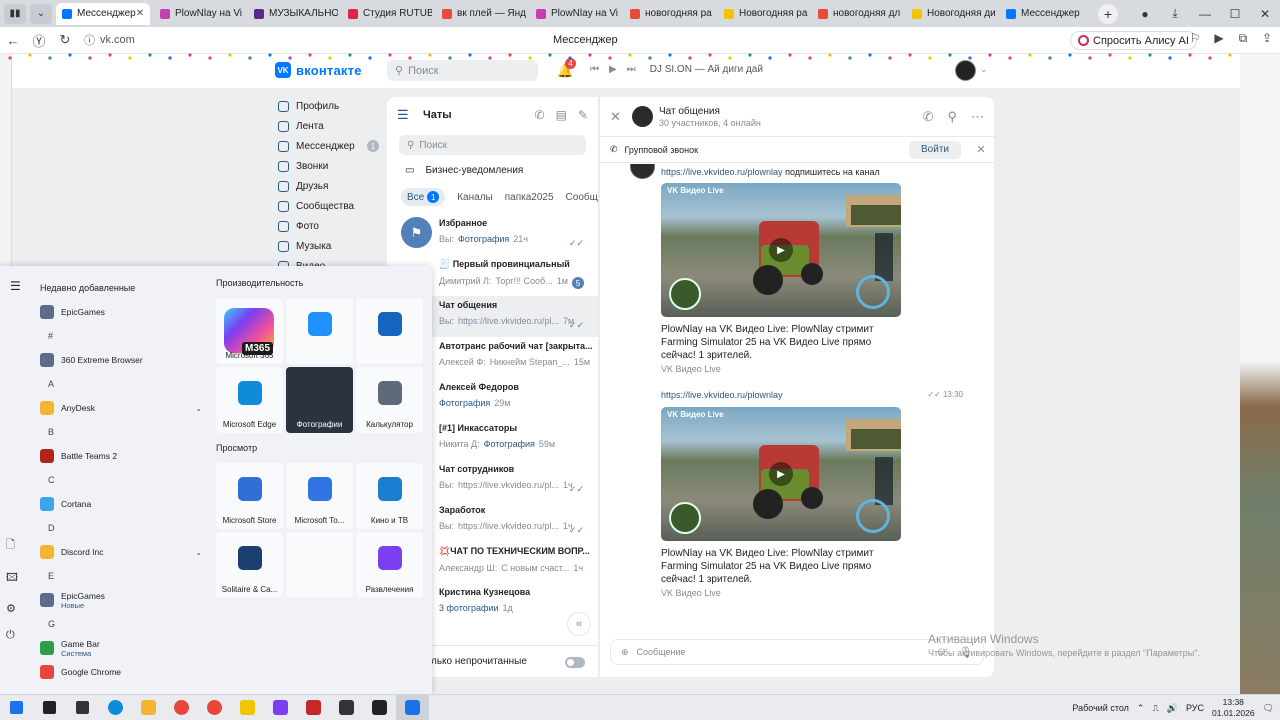  What do you see at coordinates (313, 707) in the screenshot?
I see `app-red-icon` at bounding box center [313, 707].